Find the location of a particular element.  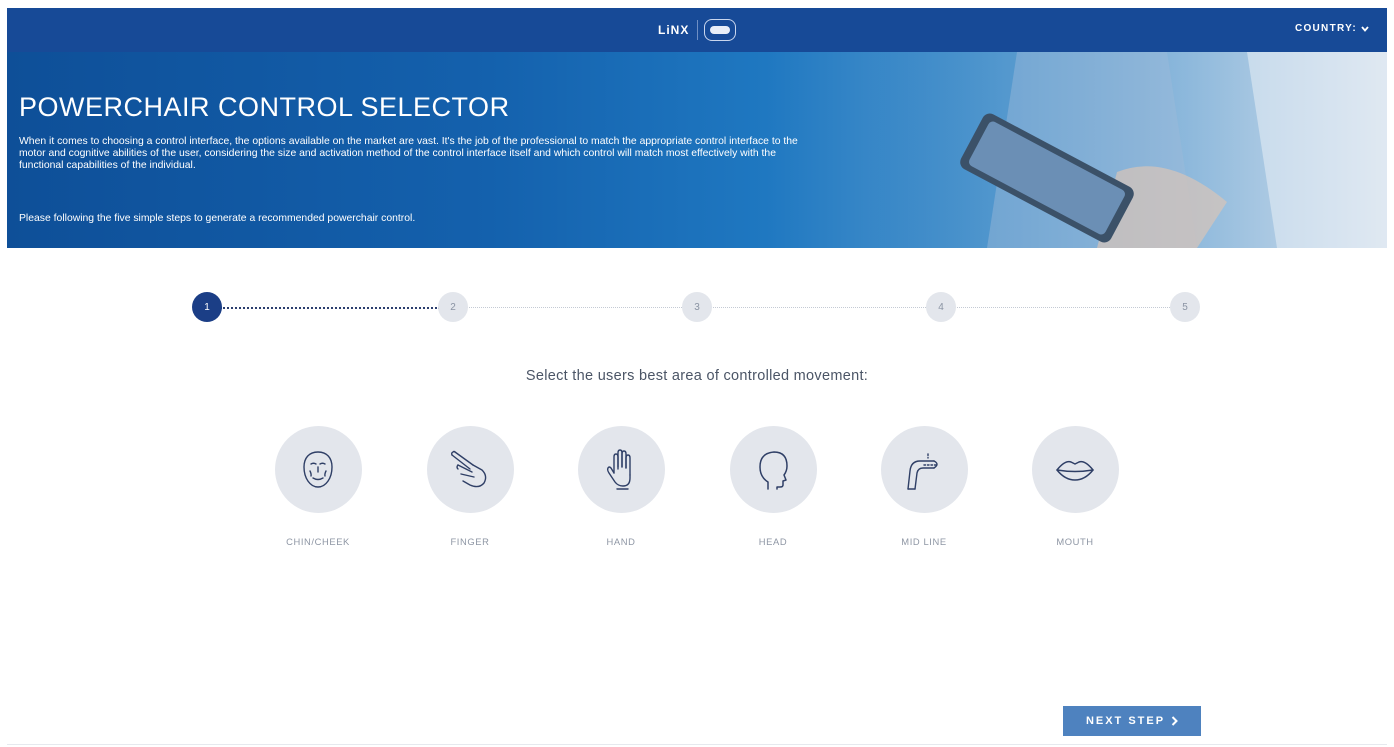

hero-image is located at coordinates (1127, 150).